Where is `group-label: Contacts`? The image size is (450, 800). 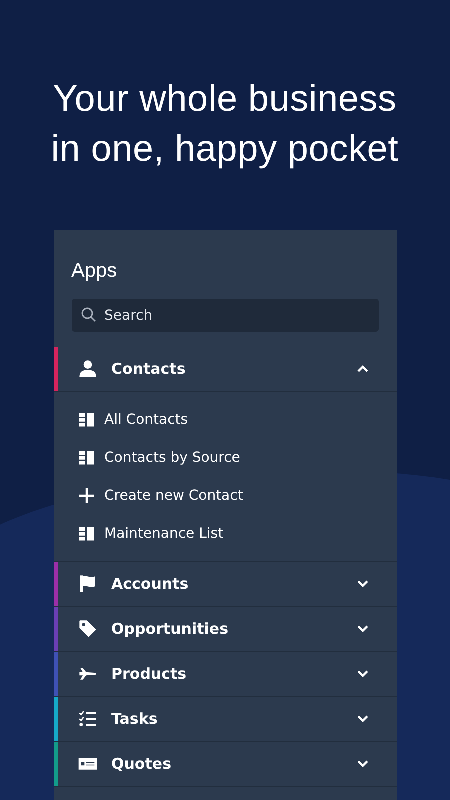 group-label: Contacts is located at coordinates (149, 369).